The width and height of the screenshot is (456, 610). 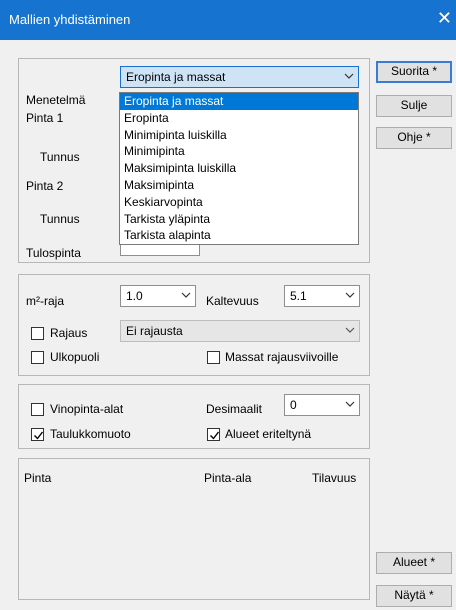 I want to click on taulukkomuoto-checkbox, so click(x=37, y=434).